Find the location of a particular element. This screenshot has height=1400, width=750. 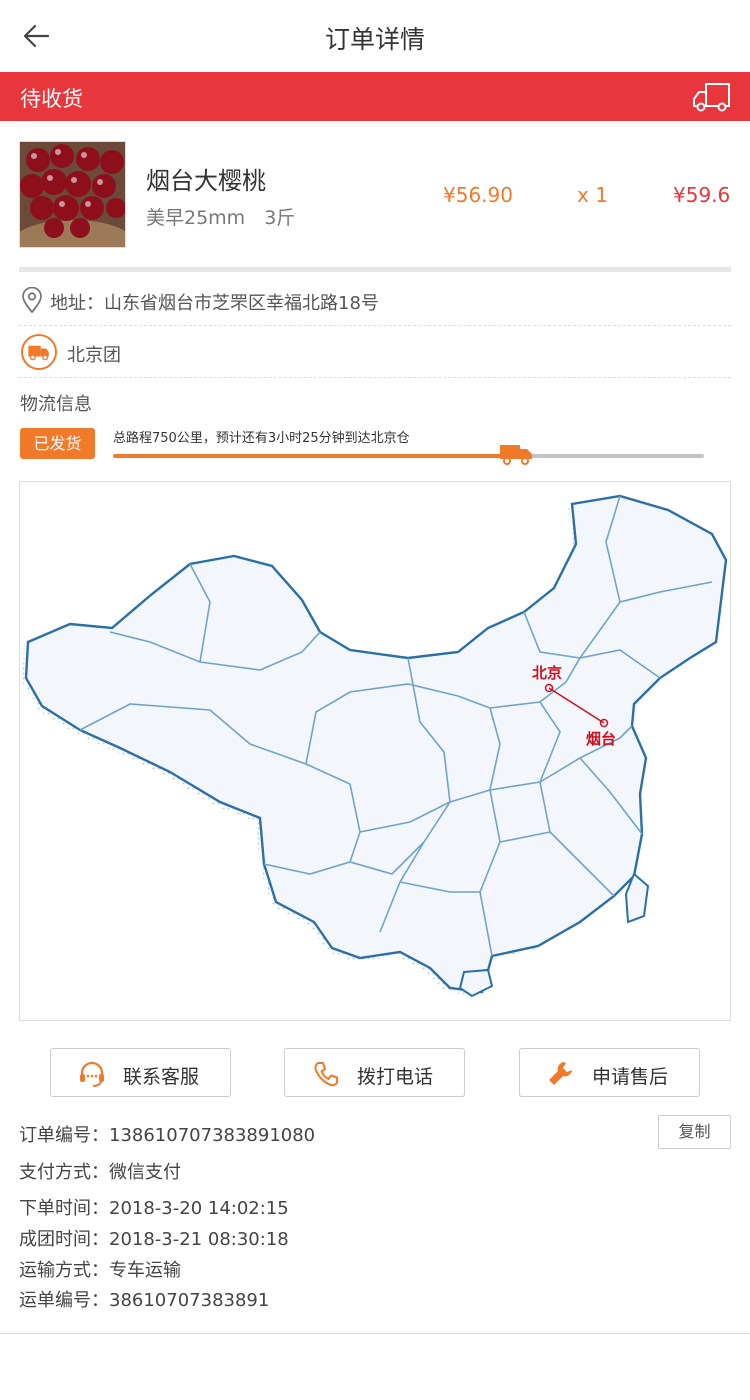

group-name: 北京团 is located at coordinates (94, 355).